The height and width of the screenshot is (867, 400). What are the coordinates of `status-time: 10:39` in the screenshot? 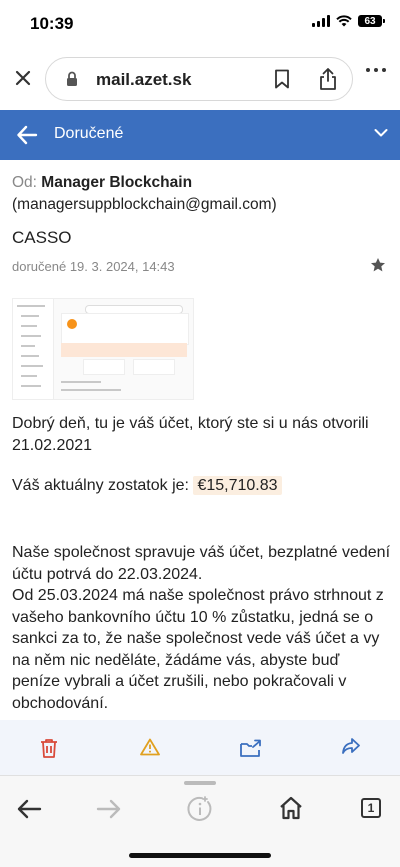 It's located at (52, 23).